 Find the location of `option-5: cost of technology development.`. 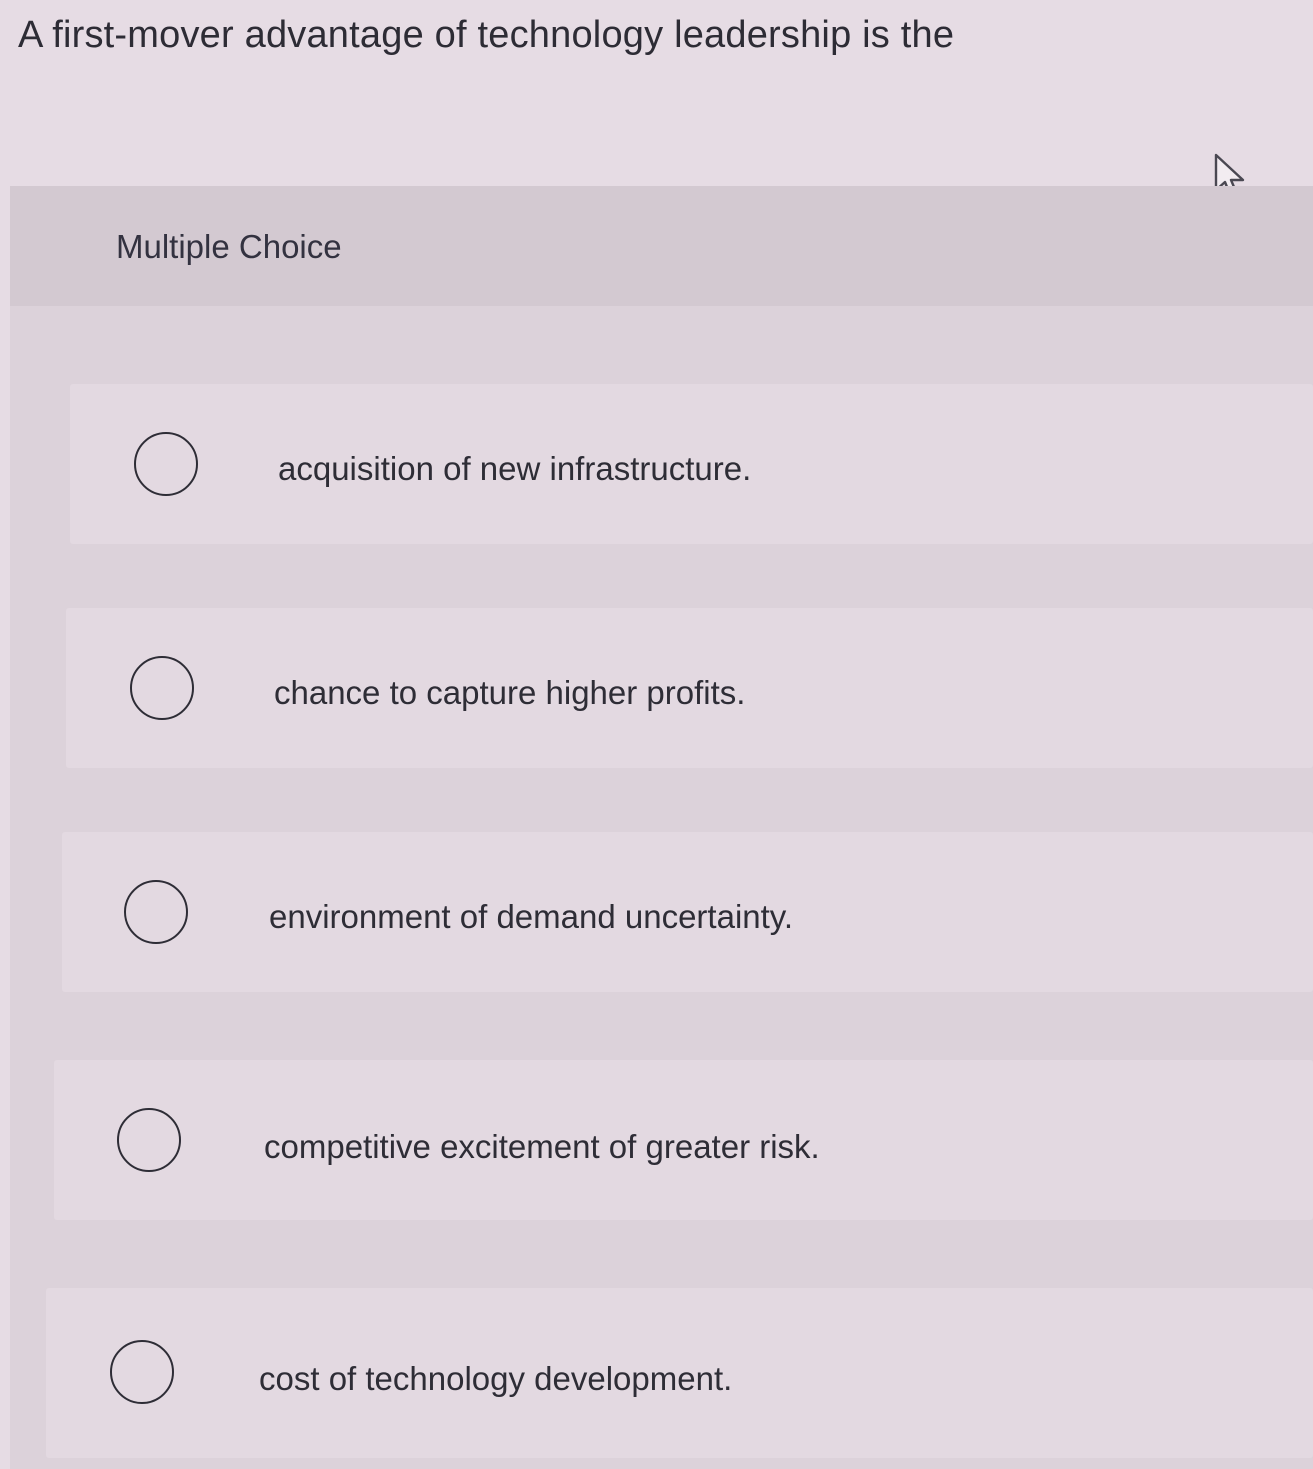

option-5: cost of technology development. is located at coordinates (679, 1373).